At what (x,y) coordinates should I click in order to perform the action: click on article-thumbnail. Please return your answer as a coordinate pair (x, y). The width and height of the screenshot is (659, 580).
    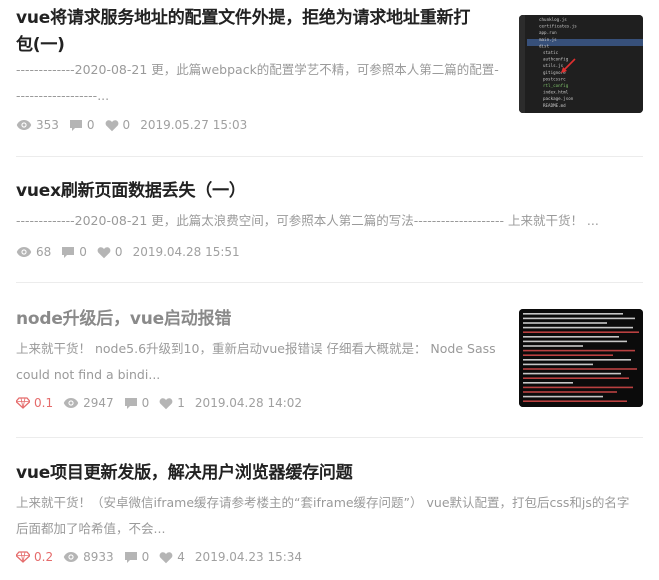
    Looking at the image, I should click on (581, 358).